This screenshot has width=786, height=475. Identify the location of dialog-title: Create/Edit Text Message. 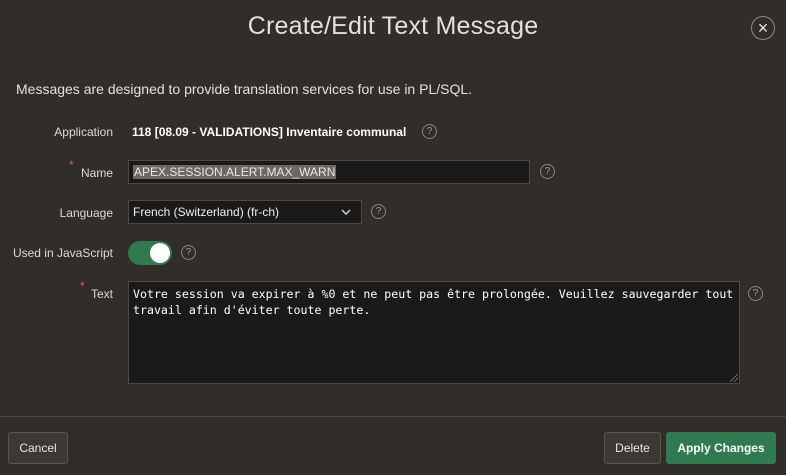
(393, 26).